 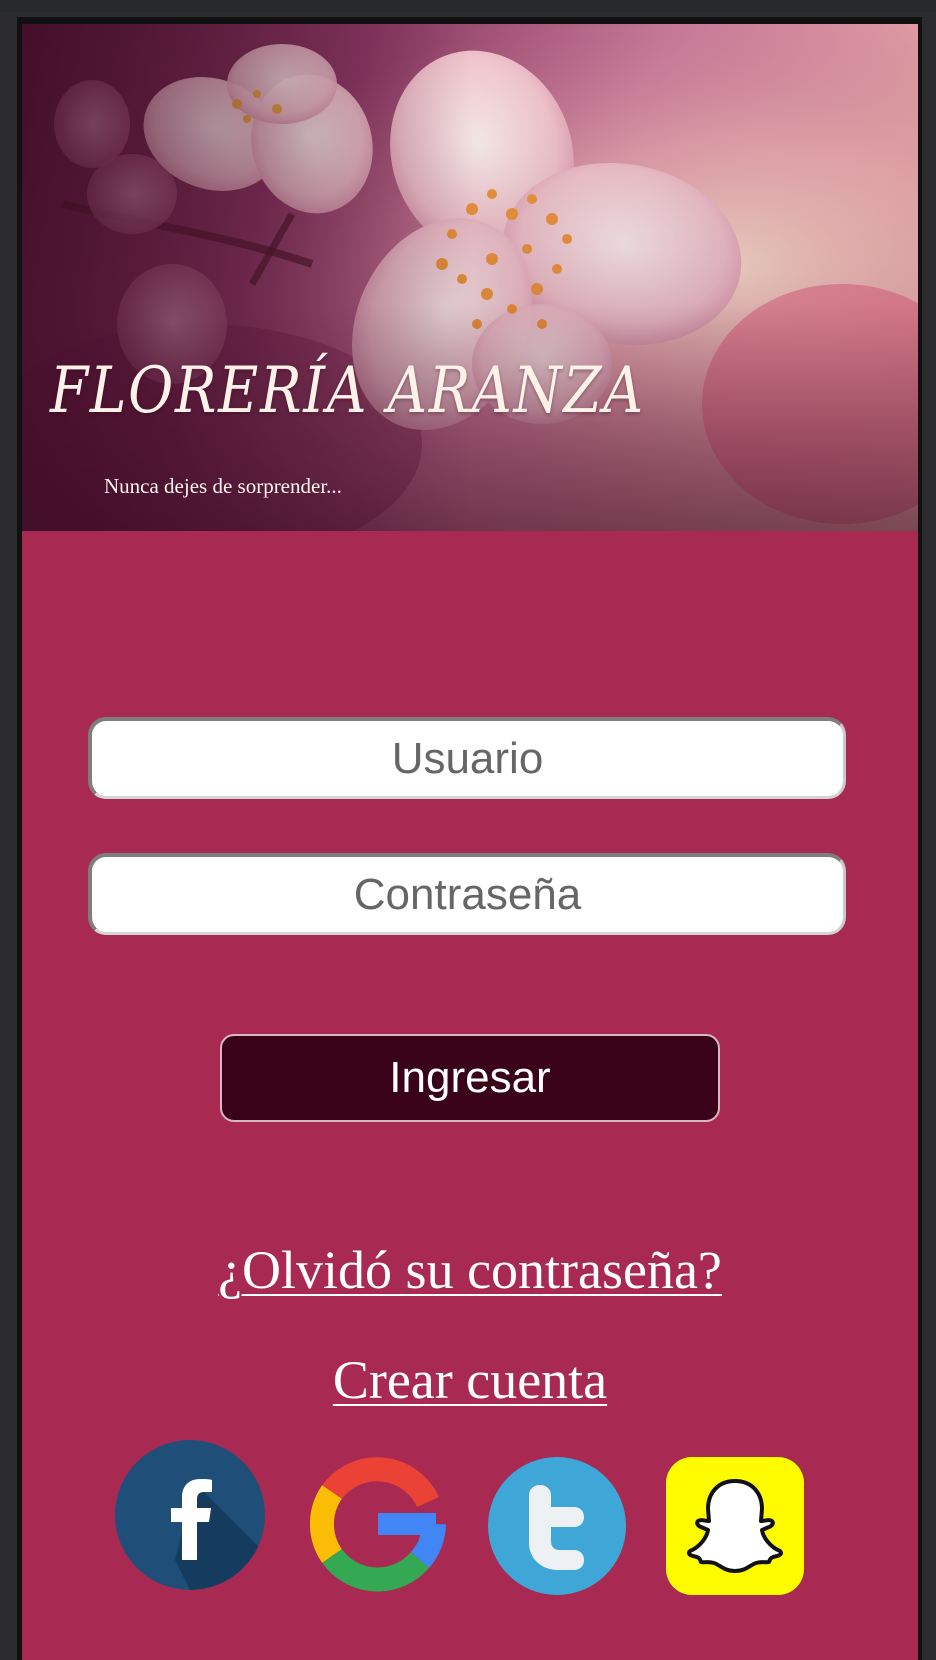 What do you see at coordinates (467, 758) in the screenshot?
I see `username-input` at bounding box center [467, 758].